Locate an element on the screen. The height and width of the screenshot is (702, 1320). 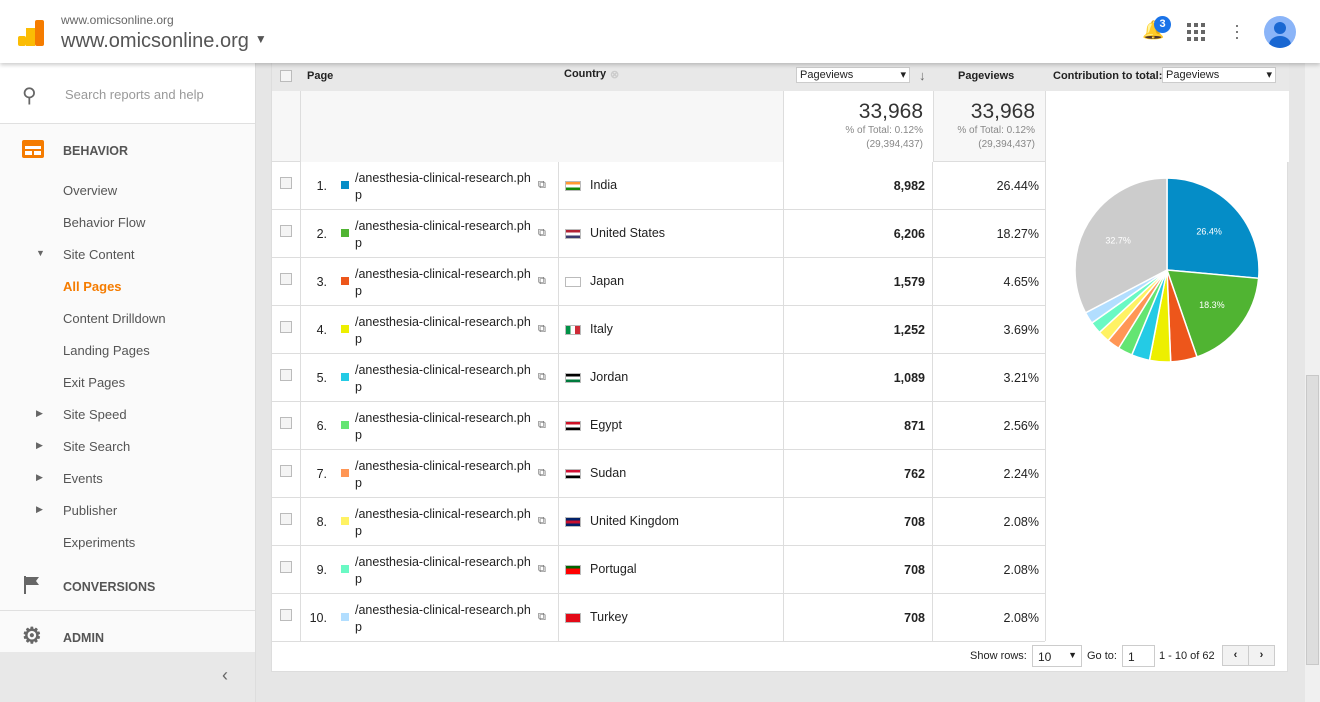
account-name: www.omicsonline.org is located at coordinates (117, 20).